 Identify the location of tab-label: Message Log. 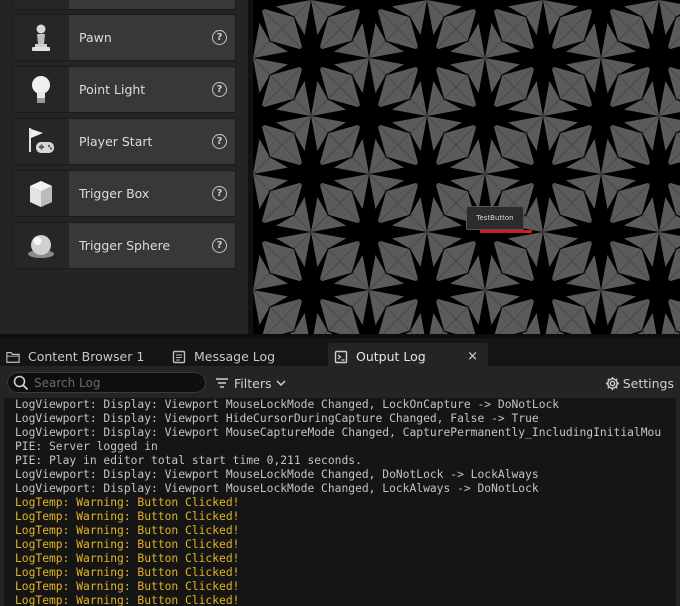
(235, 356).